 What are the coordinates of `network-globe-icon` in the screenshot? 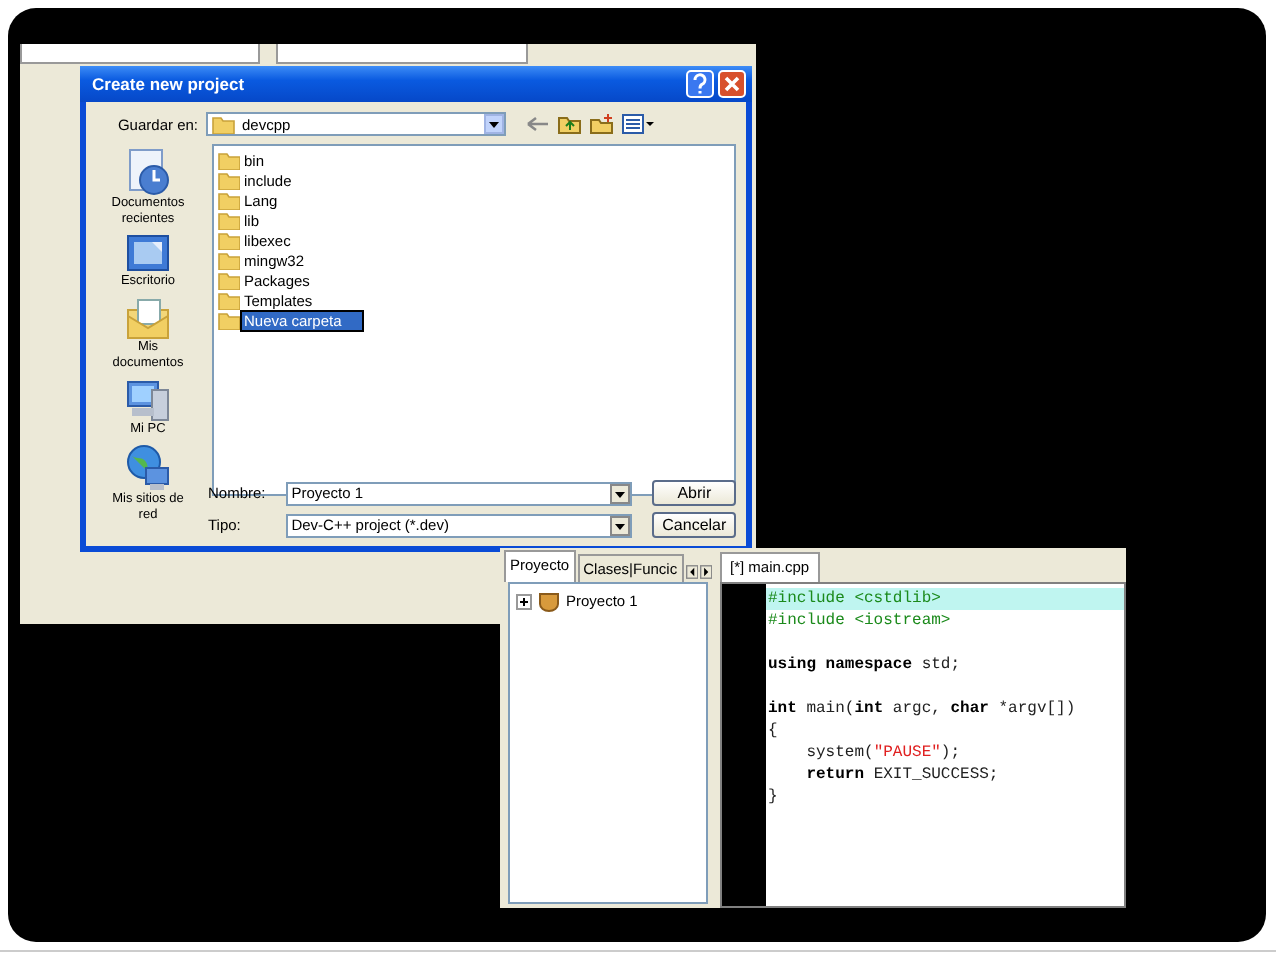 It's located at (148, 468).